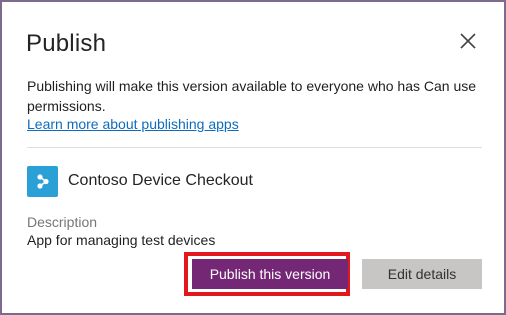  What do you see at coordinates (133, 124) in the screenshot?
I see `learn-more-link: Learn more about publishing apps` at bounding box center [133, 124].